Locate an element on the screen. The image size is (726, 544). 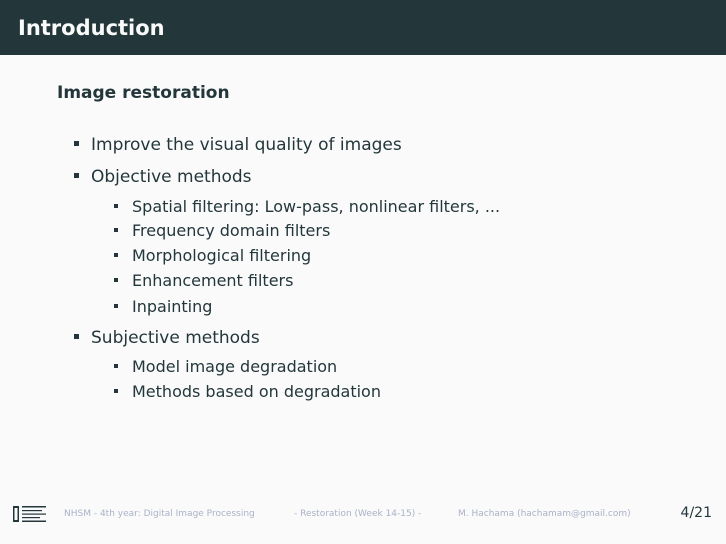
sub-list-item-label: Frequency domain filters is located at coordinates (231, 230).